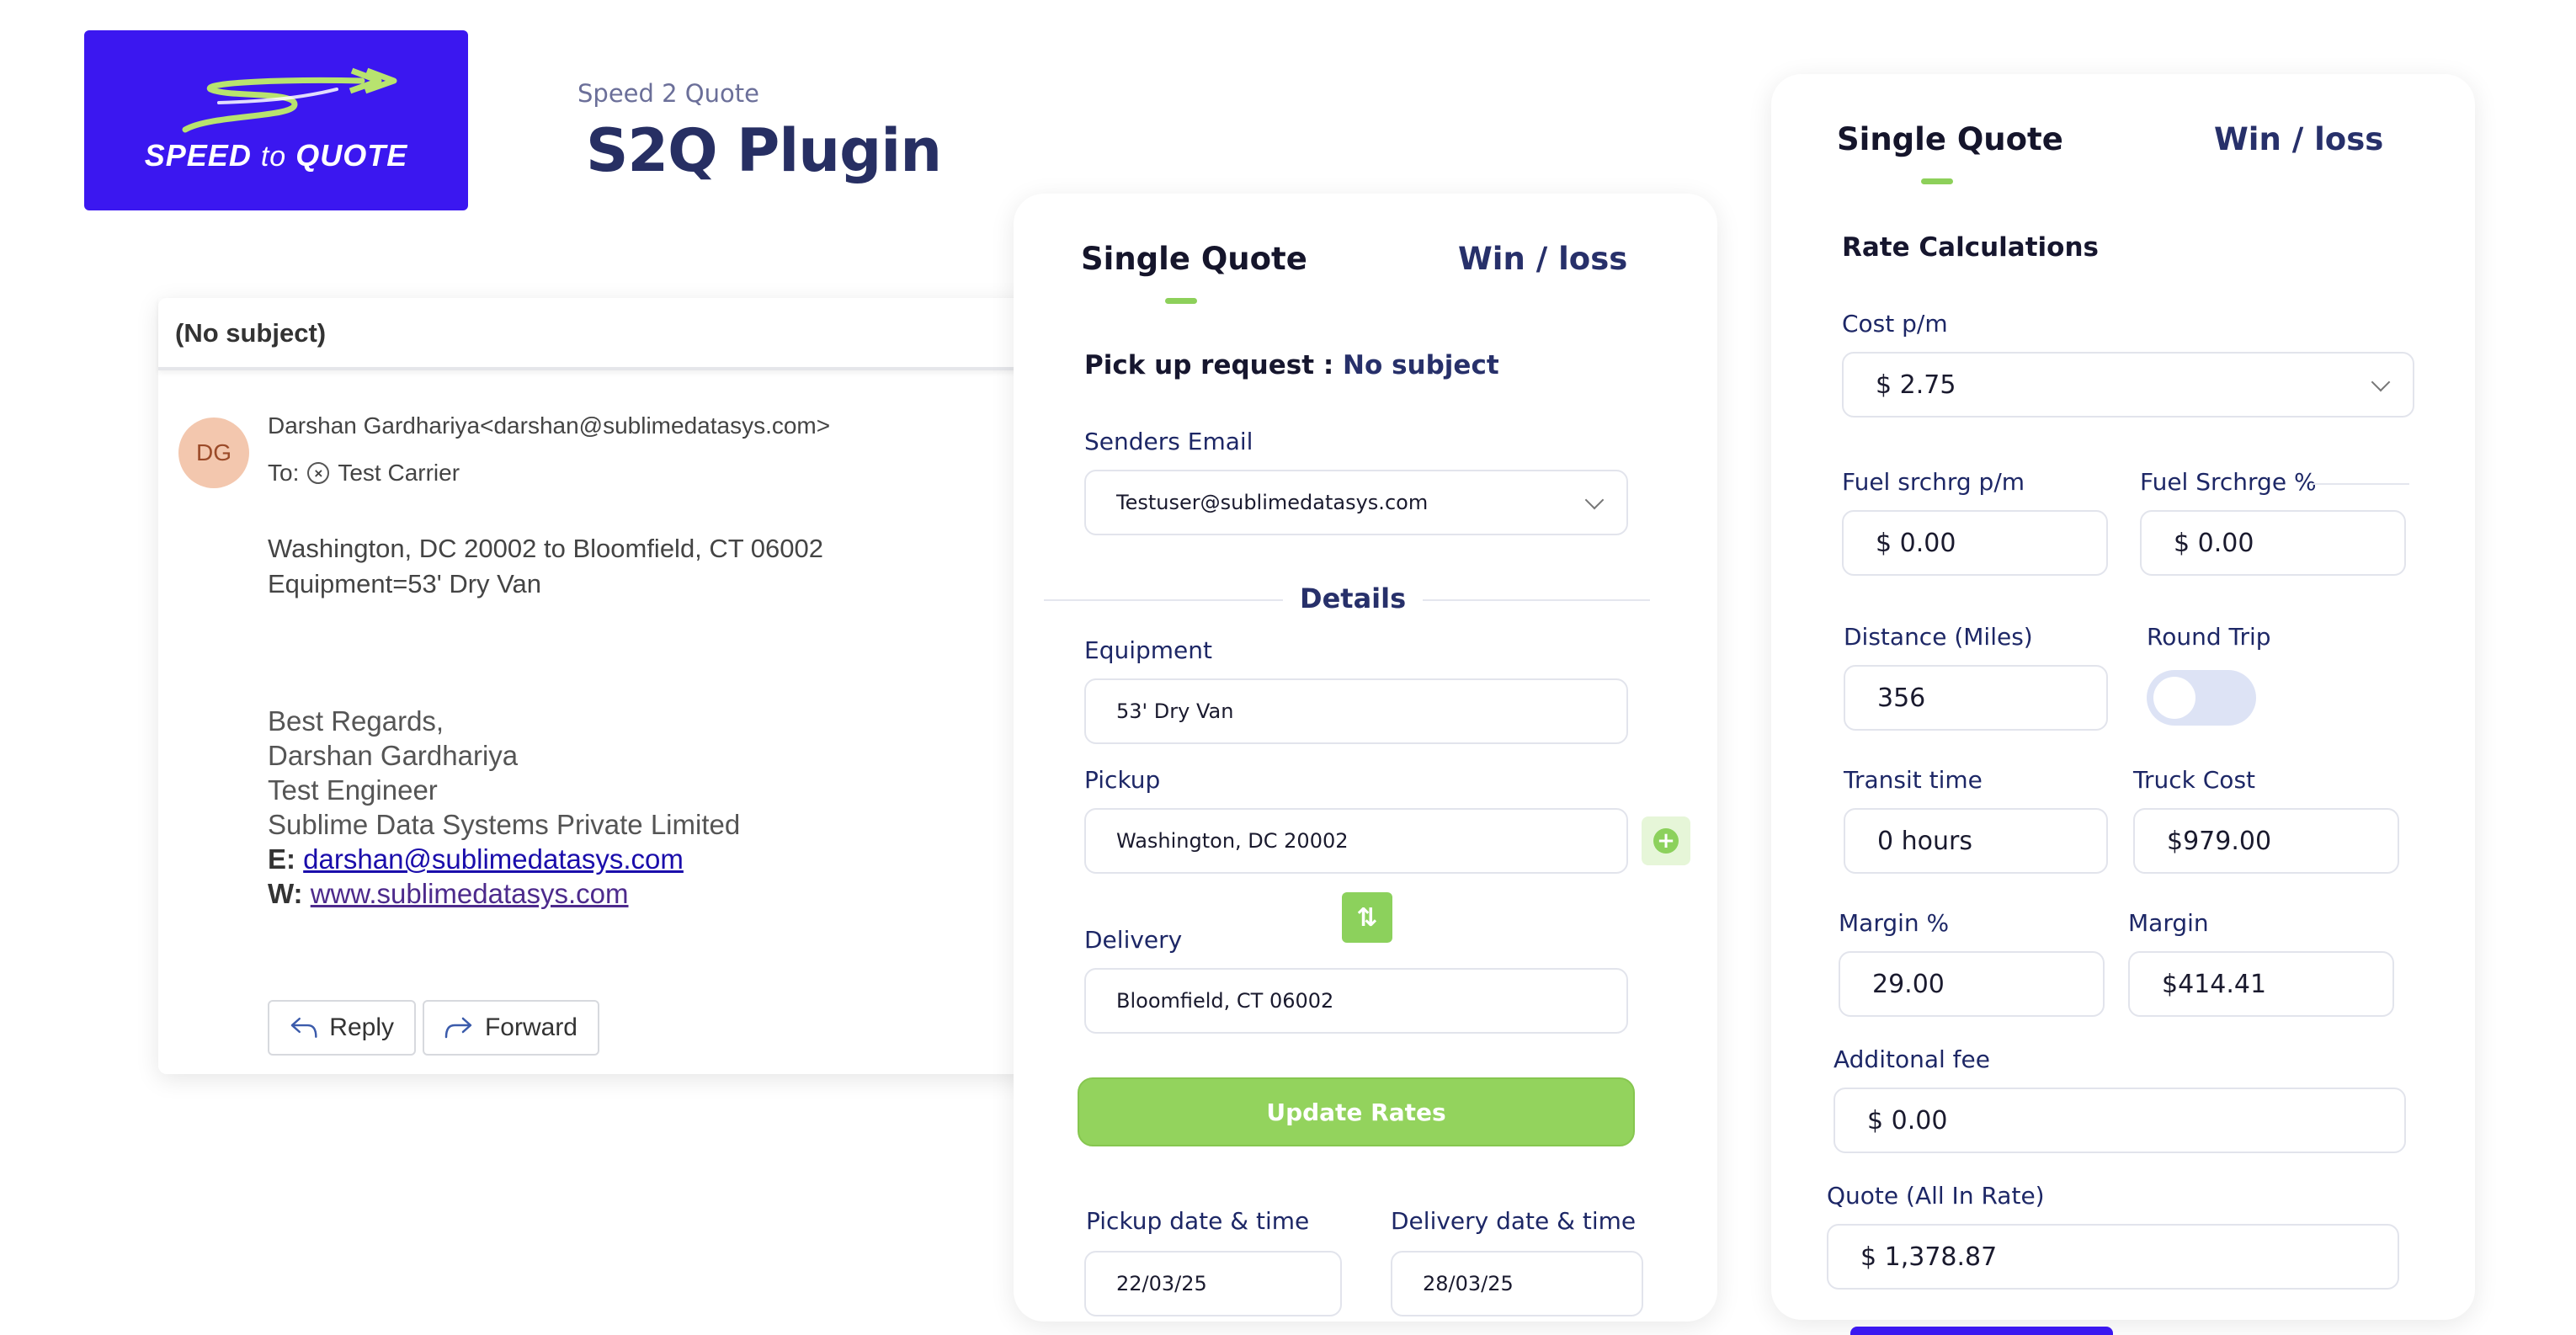  I want to click on round-trip-toggle, so click(2201, 698).